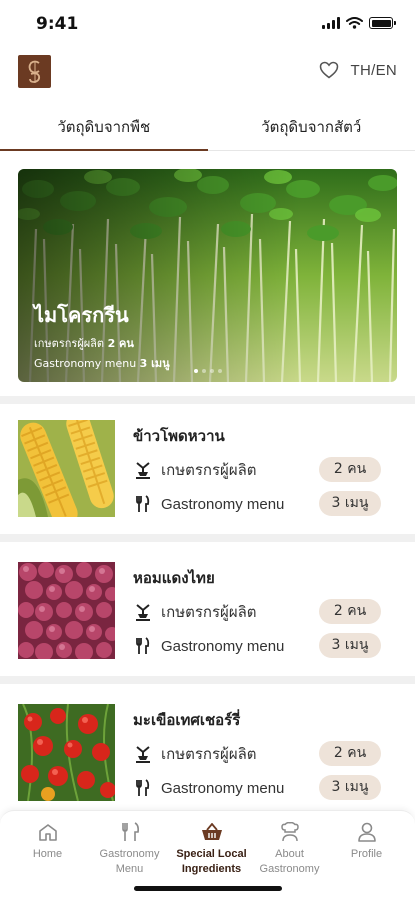  Describe the element at coordinates (57, 24) in the screenshot. I see `status-time: 9:41` at that location.